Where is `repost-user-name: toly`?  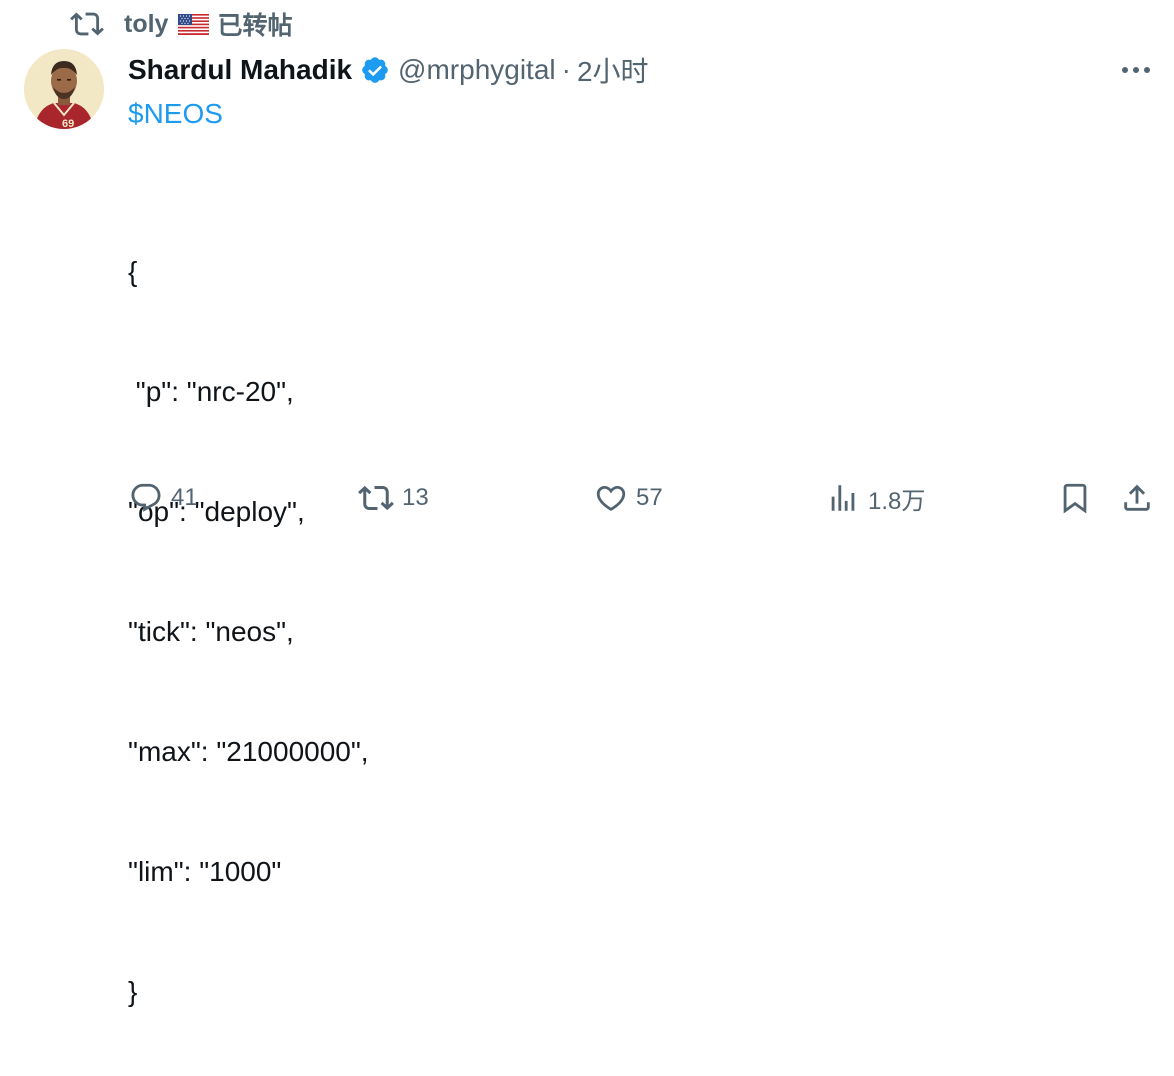 repost-user-name: toly is located at coordinates (146, 24).